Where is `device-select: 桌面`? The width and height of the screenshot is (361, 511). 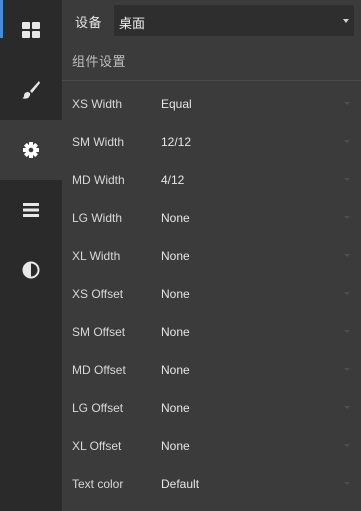 device-select: 桌面 is located at coordinates (234, 20).